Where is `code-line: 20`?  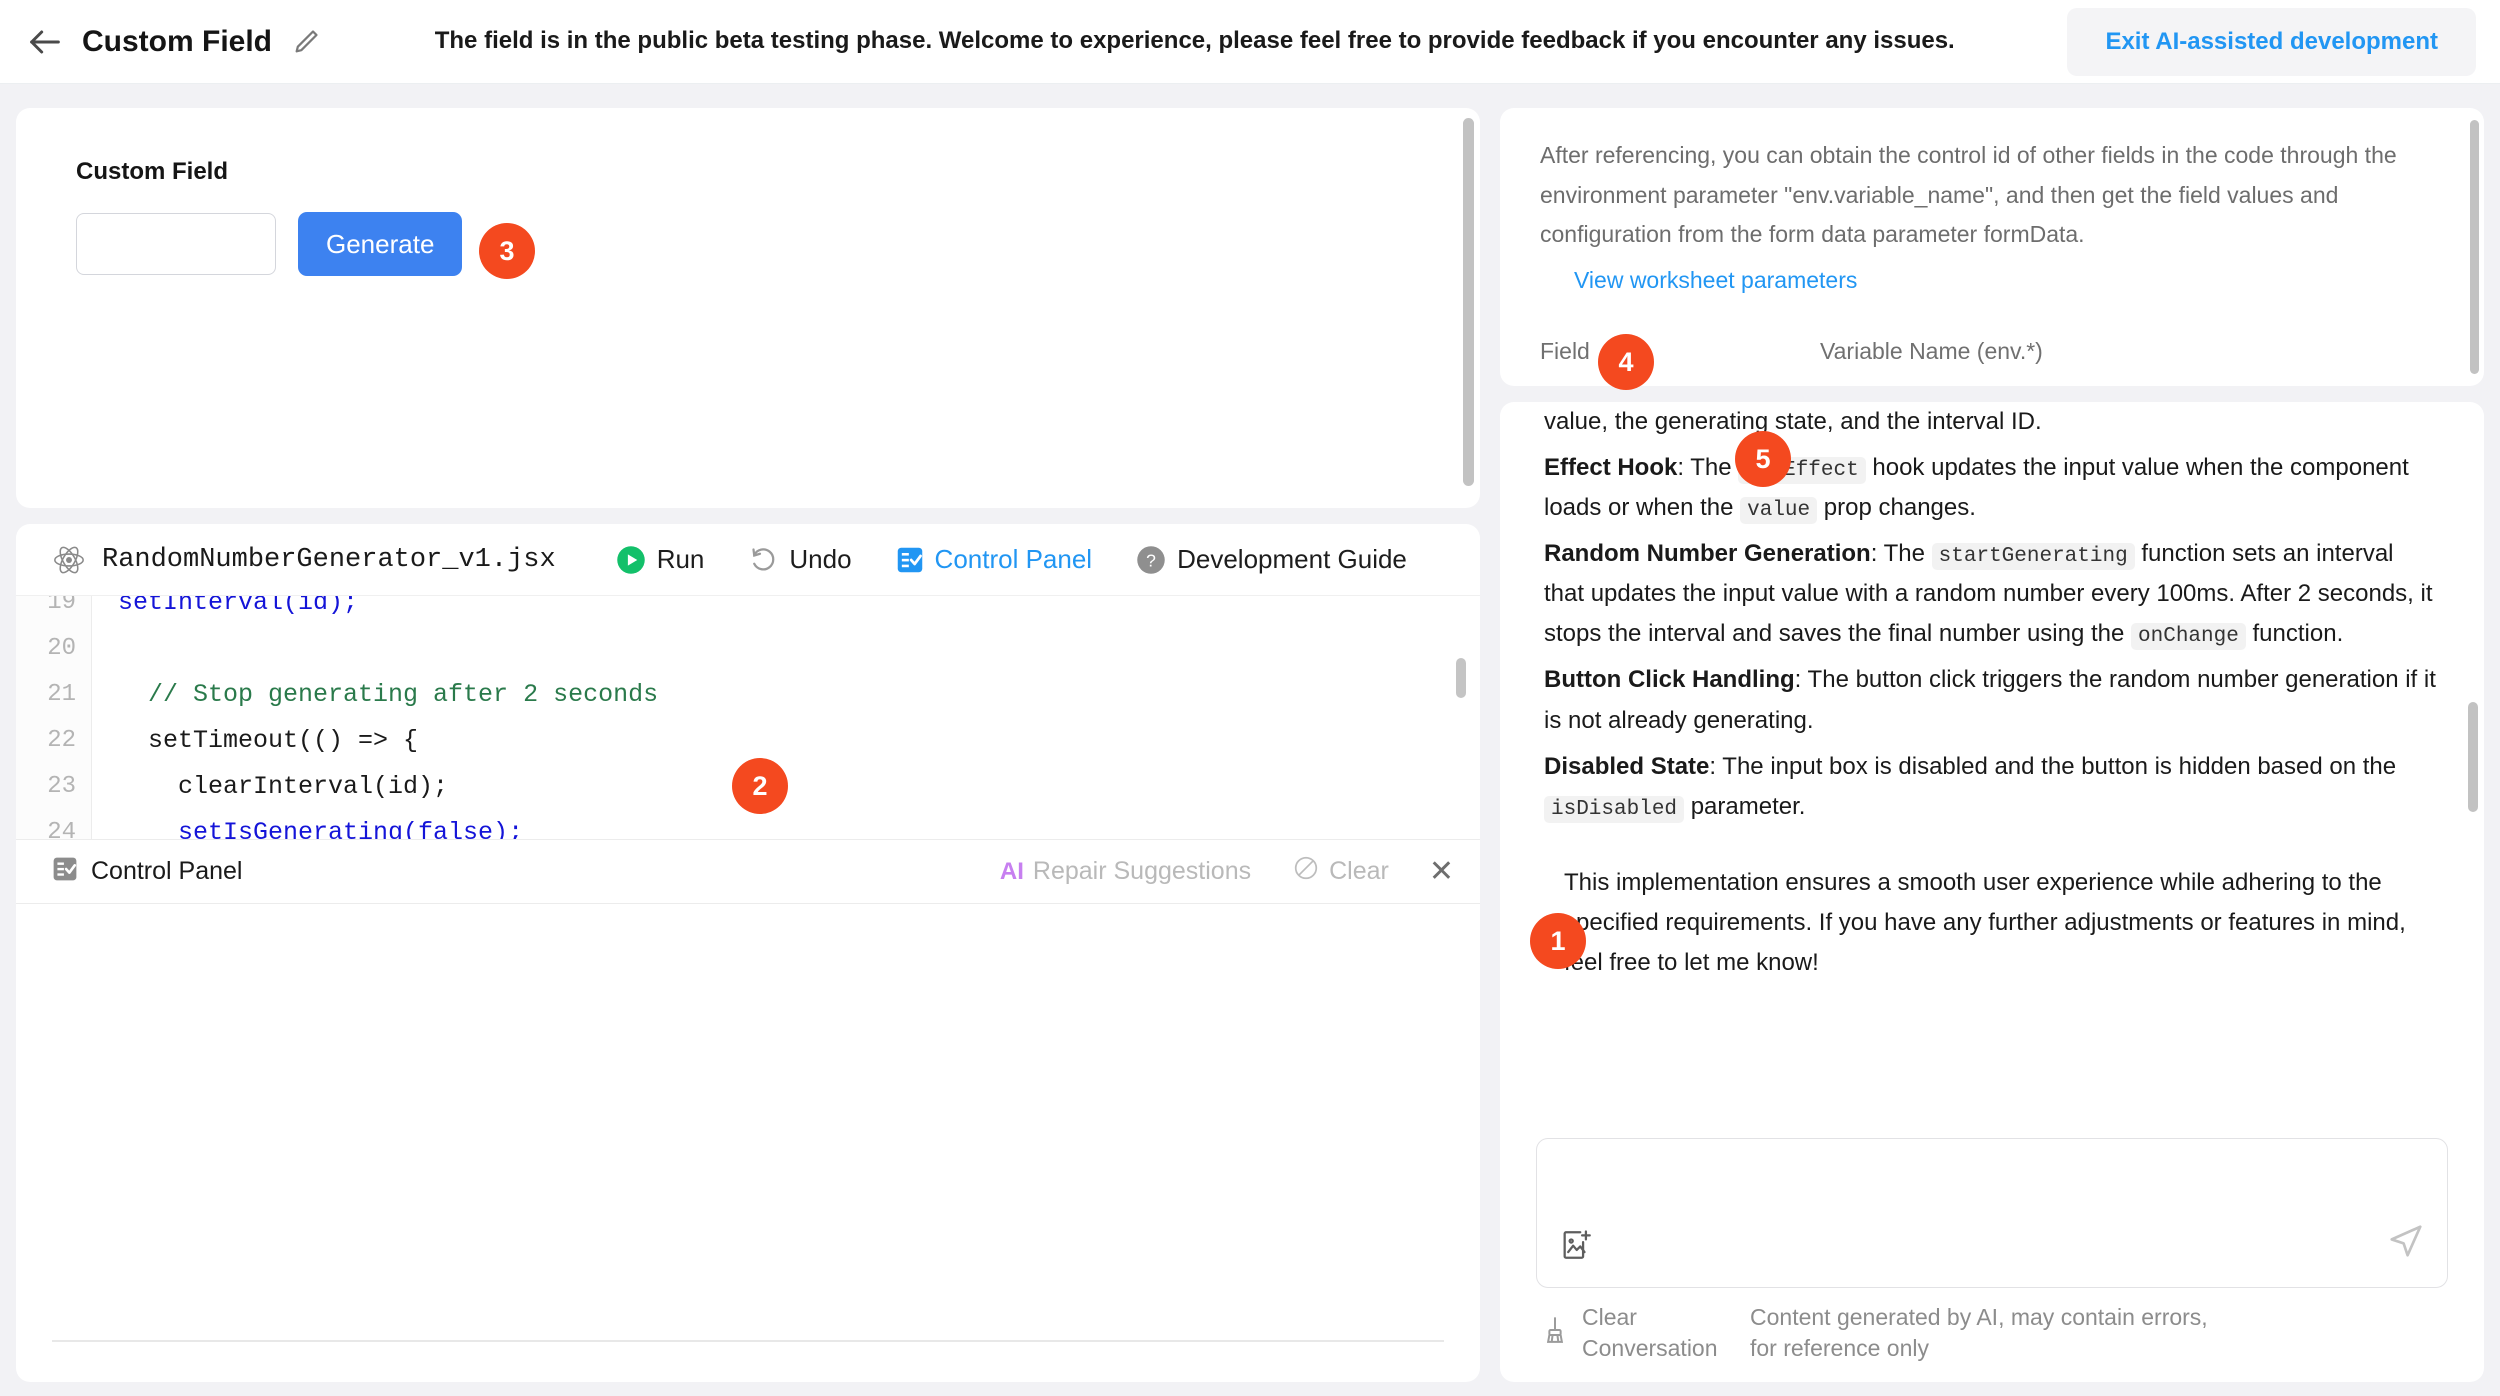
code-line: 20 is located at coordinates (748, 649).